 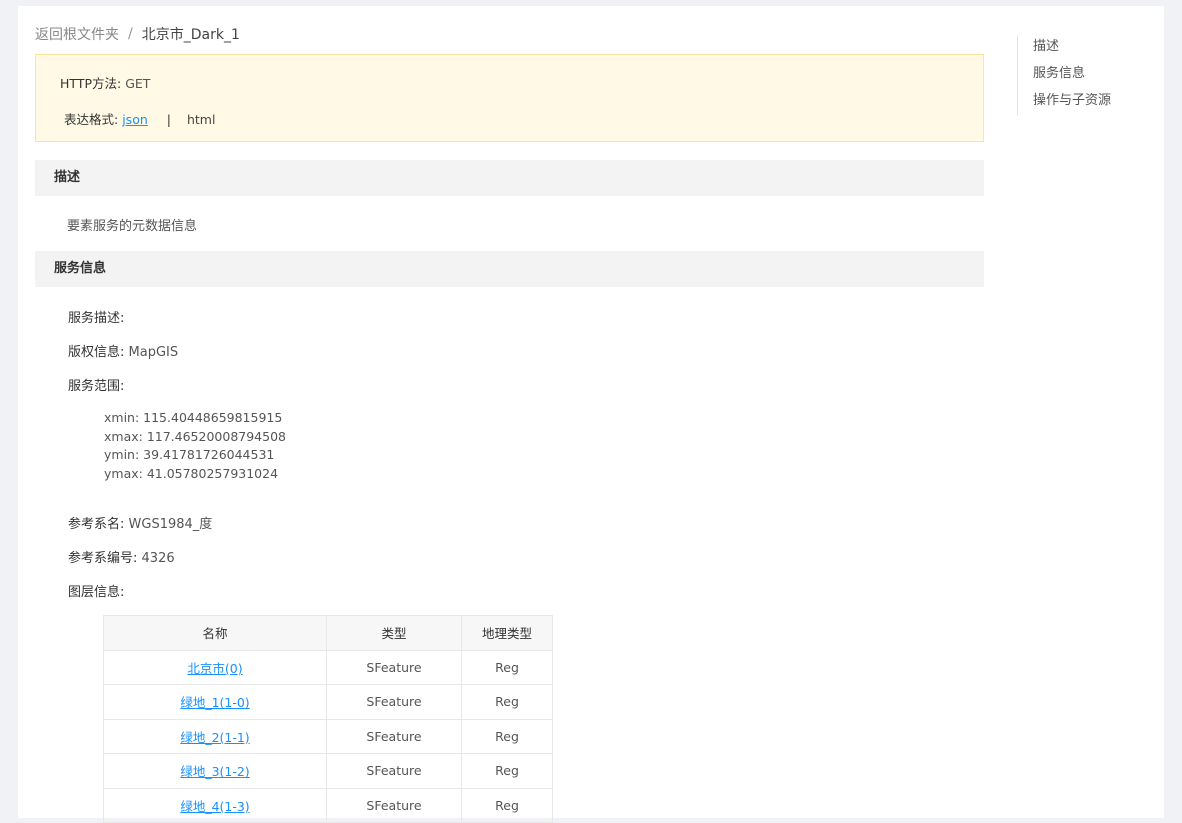 I want to click on layer-name-cell: 绿地_2(1-1), so click(x=215, y=736).